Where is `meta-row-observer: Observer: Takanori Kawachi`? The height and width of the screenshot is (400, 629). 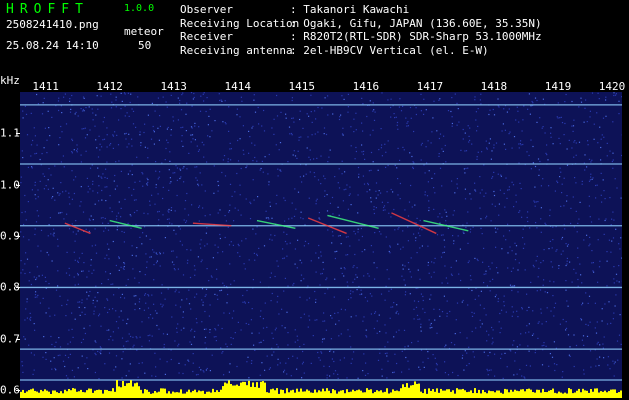 meta-row-observer: Observer: Takanori Kawachi is located at coordinates (295, 9).